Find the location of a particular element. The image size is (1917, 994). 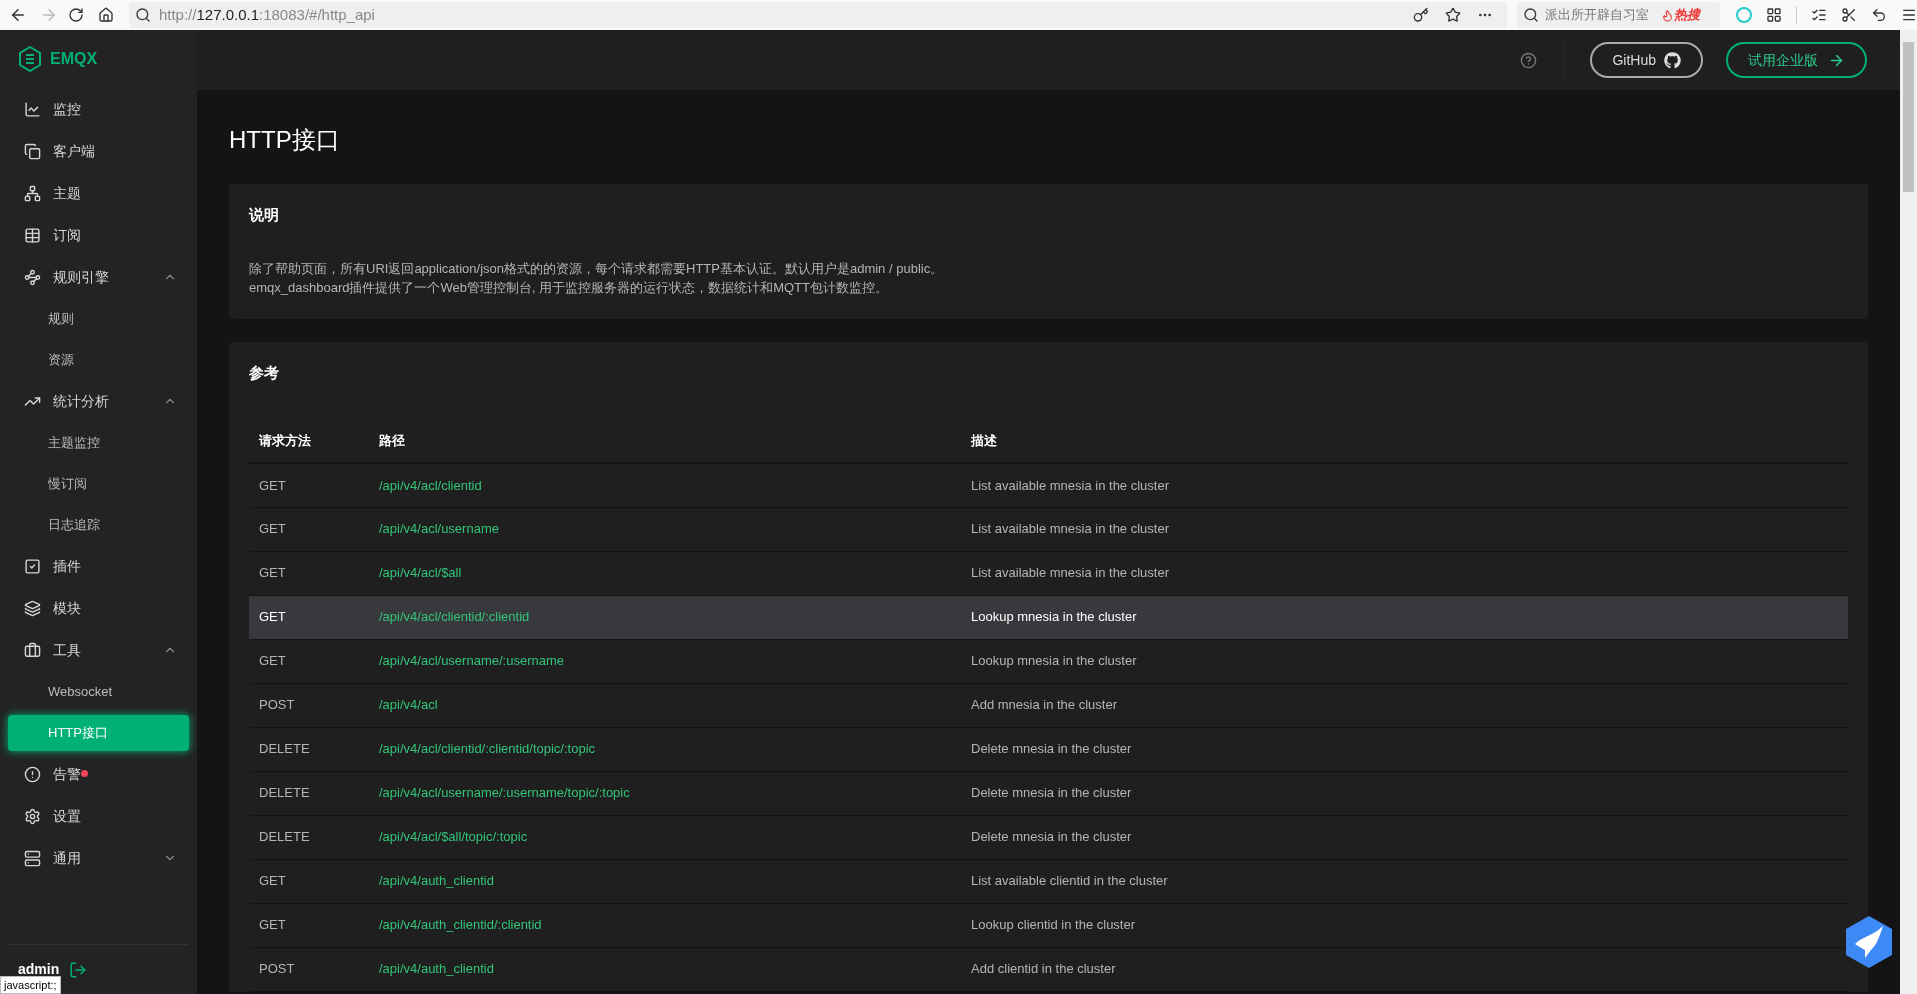

path-cell: /api/v4/acl/$all/topic/:topic is located at coordinates (665, 837).